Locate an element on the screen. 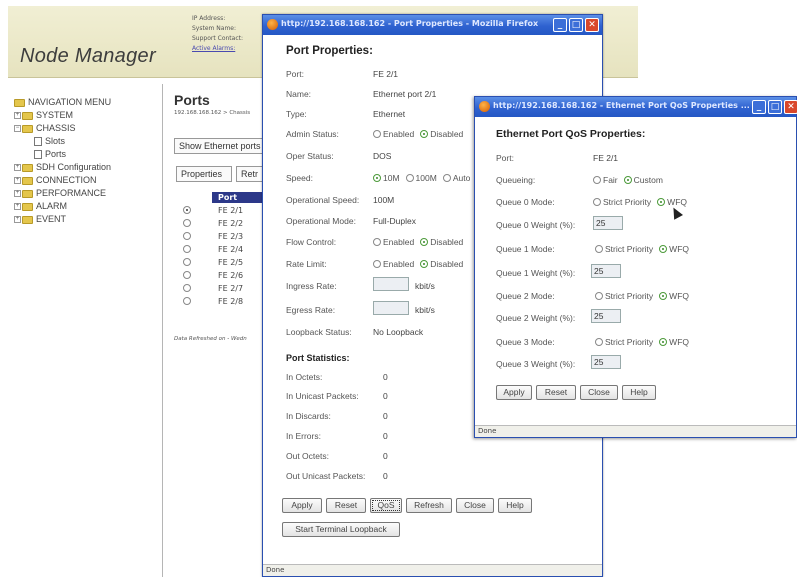  egress-rate-label: Egress Rate: is located at coordinates (311, 310).